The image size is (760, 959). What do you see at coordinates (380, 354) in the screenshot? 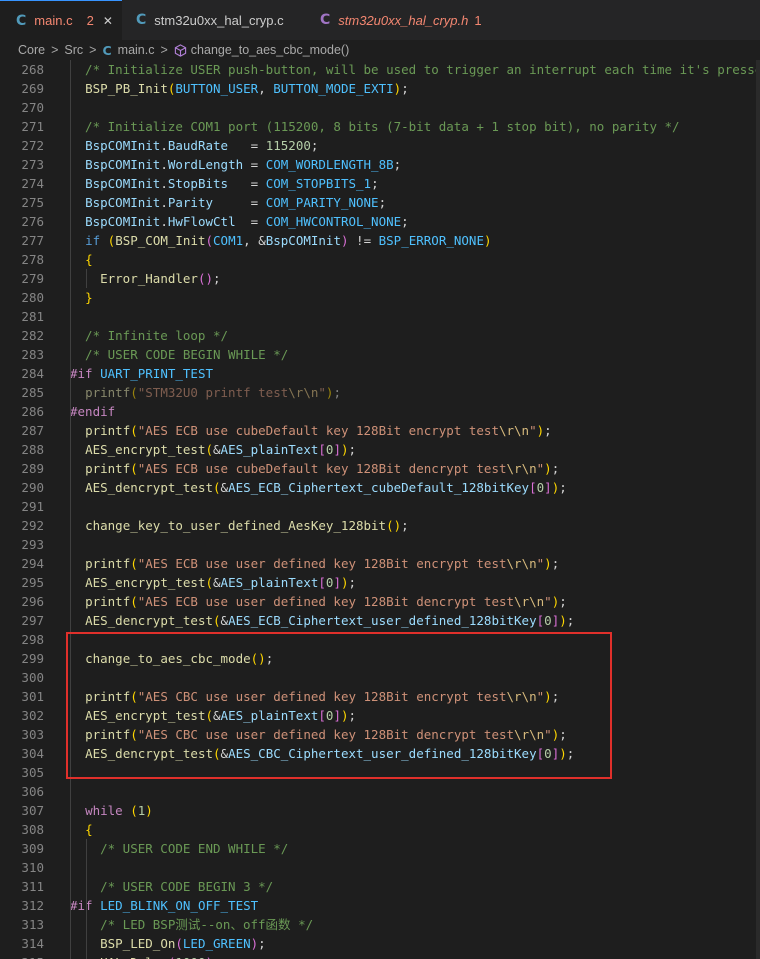
I see `code-line: 283 /* USER CODE BEGIN WHILE */` at bounding box center [380, 354].